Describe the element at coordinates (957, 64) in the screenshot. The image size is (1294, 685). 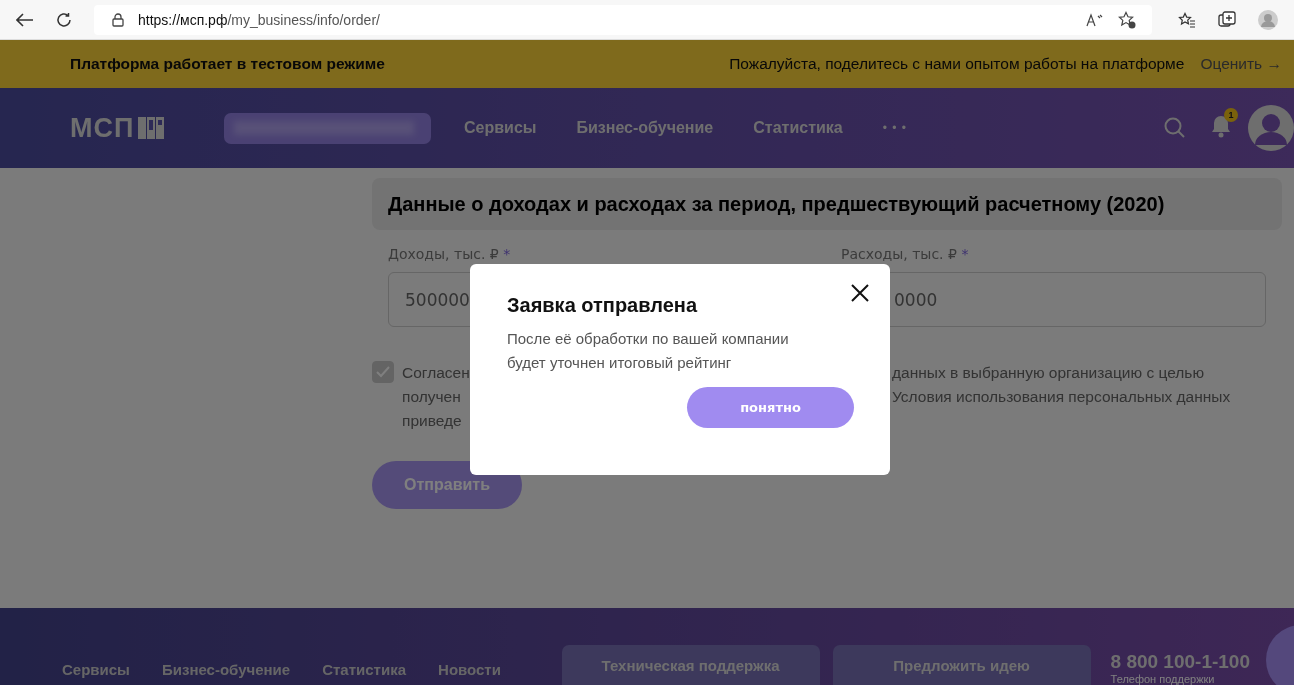
I see `feedback-prompt: Пожалуйста, поделитесь с нами опытом работы на платформе` at that location.